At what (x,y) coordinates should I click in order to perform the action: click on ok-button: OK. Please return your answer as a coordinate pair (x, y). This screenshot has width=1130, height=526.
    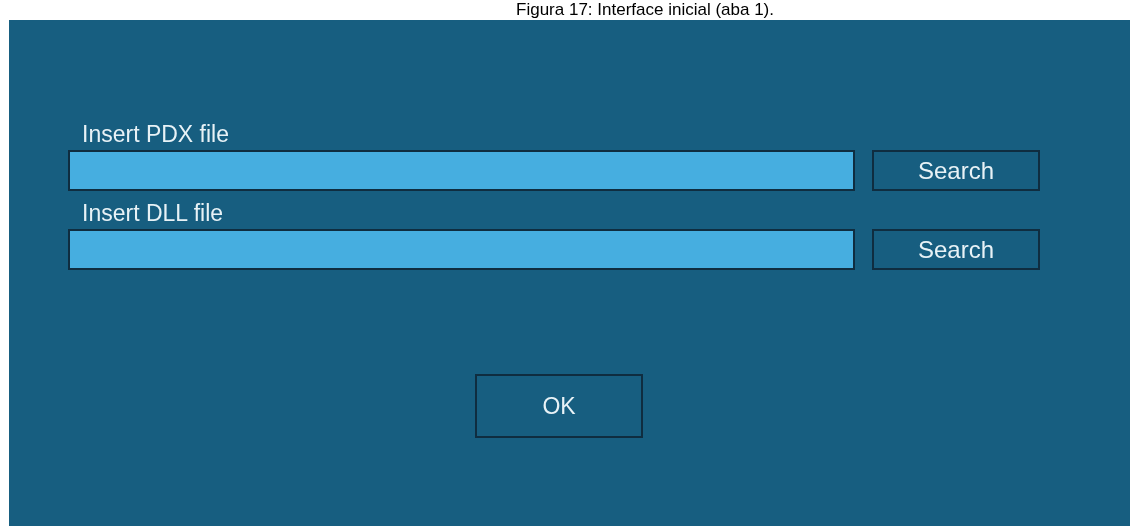
    Looking at the image, I should click on (559, 406).